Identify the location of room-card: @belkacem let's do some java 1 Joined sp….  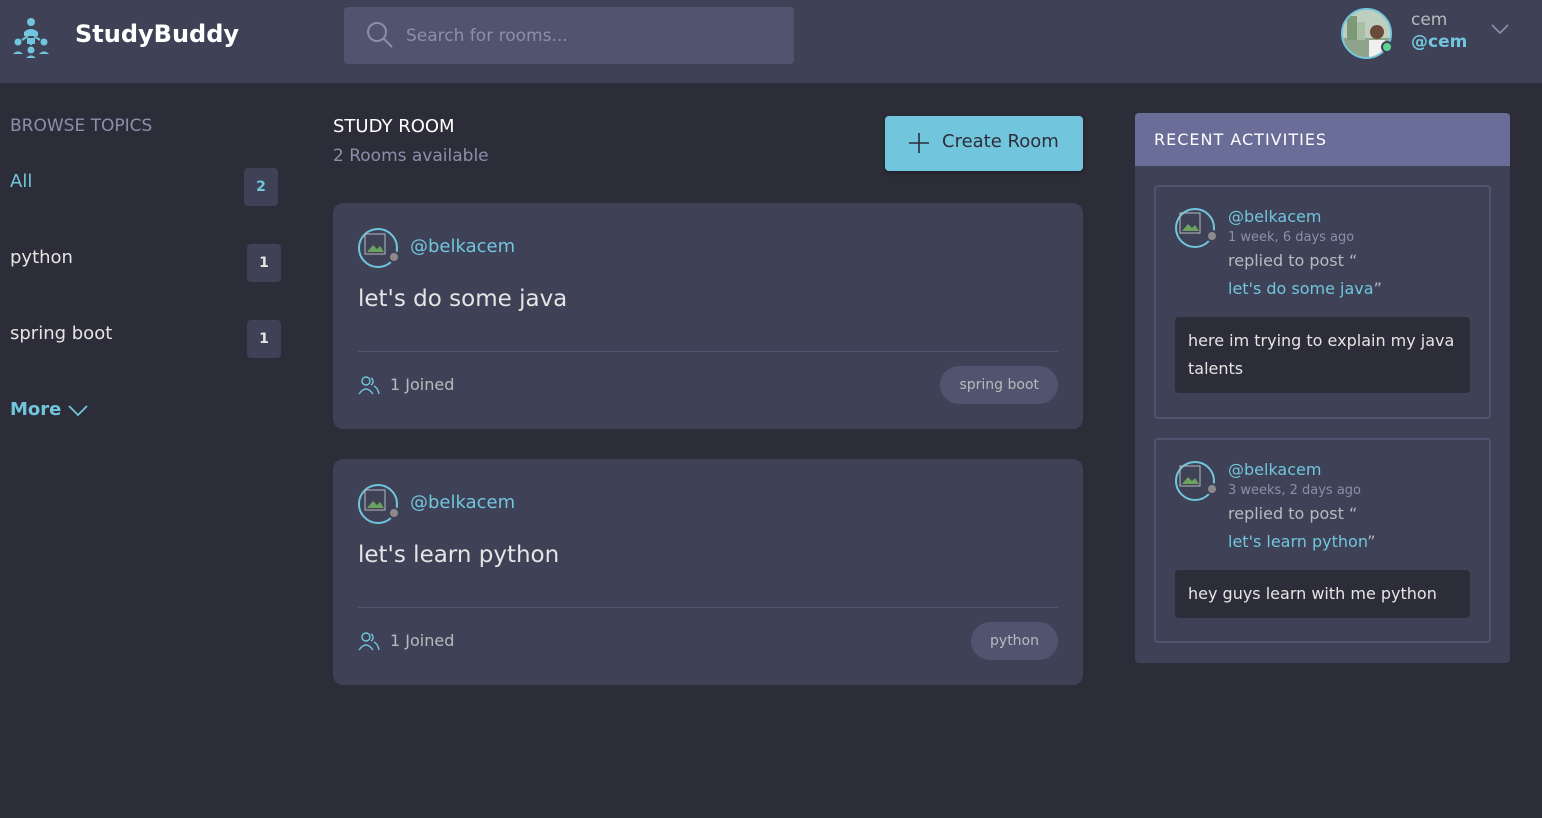
(708, 316).